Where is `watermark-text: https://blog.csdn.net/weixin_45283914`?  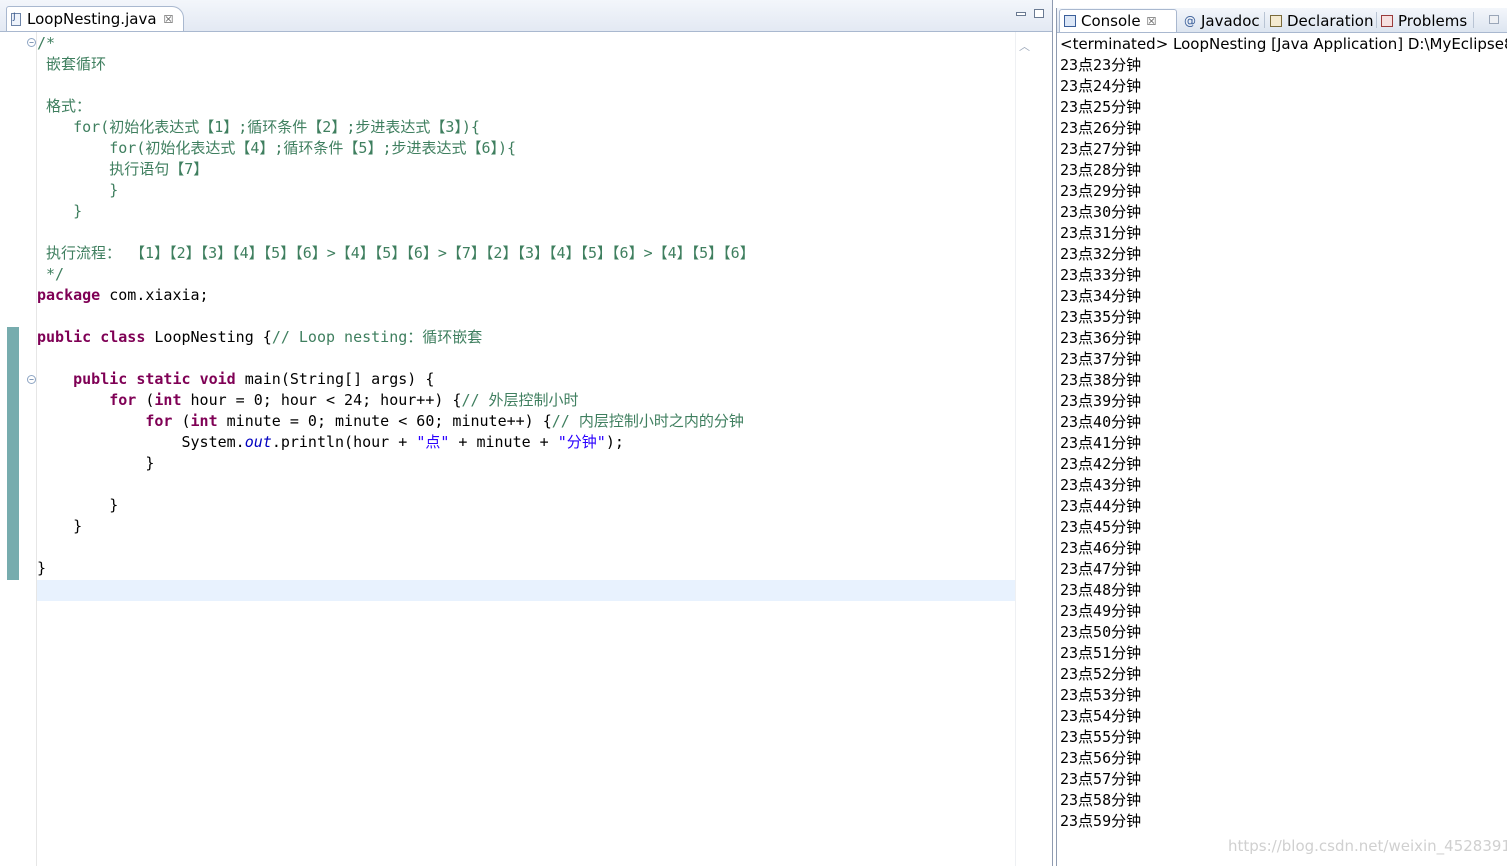 watermark-text: https://blog.csdn.net/weixin_45283914 is located at coordinates (1367, 846).